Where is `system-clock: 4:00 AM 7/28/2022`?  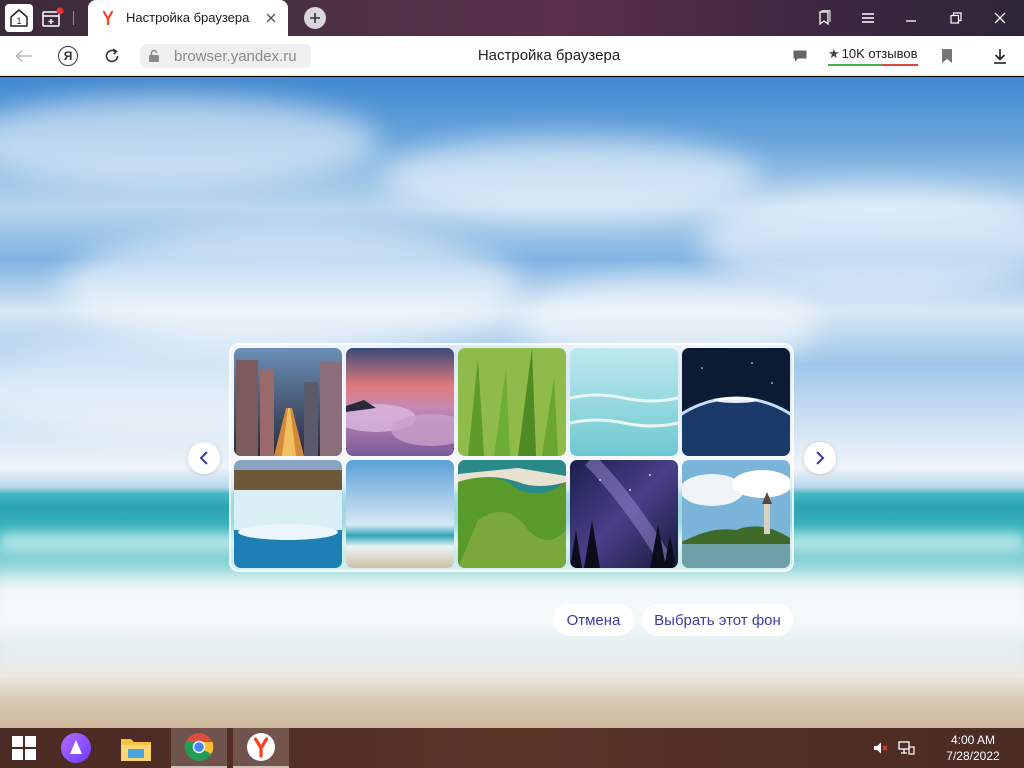 system-clock: 4:00 AM 7/28/2022 is located at coordinates (973, 748).